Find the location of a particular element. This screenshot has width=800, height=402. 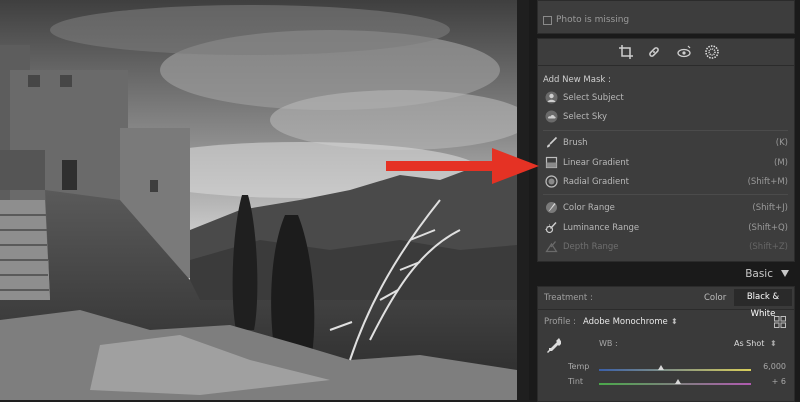

arrow-shaft is located at coordinates (440, 166).